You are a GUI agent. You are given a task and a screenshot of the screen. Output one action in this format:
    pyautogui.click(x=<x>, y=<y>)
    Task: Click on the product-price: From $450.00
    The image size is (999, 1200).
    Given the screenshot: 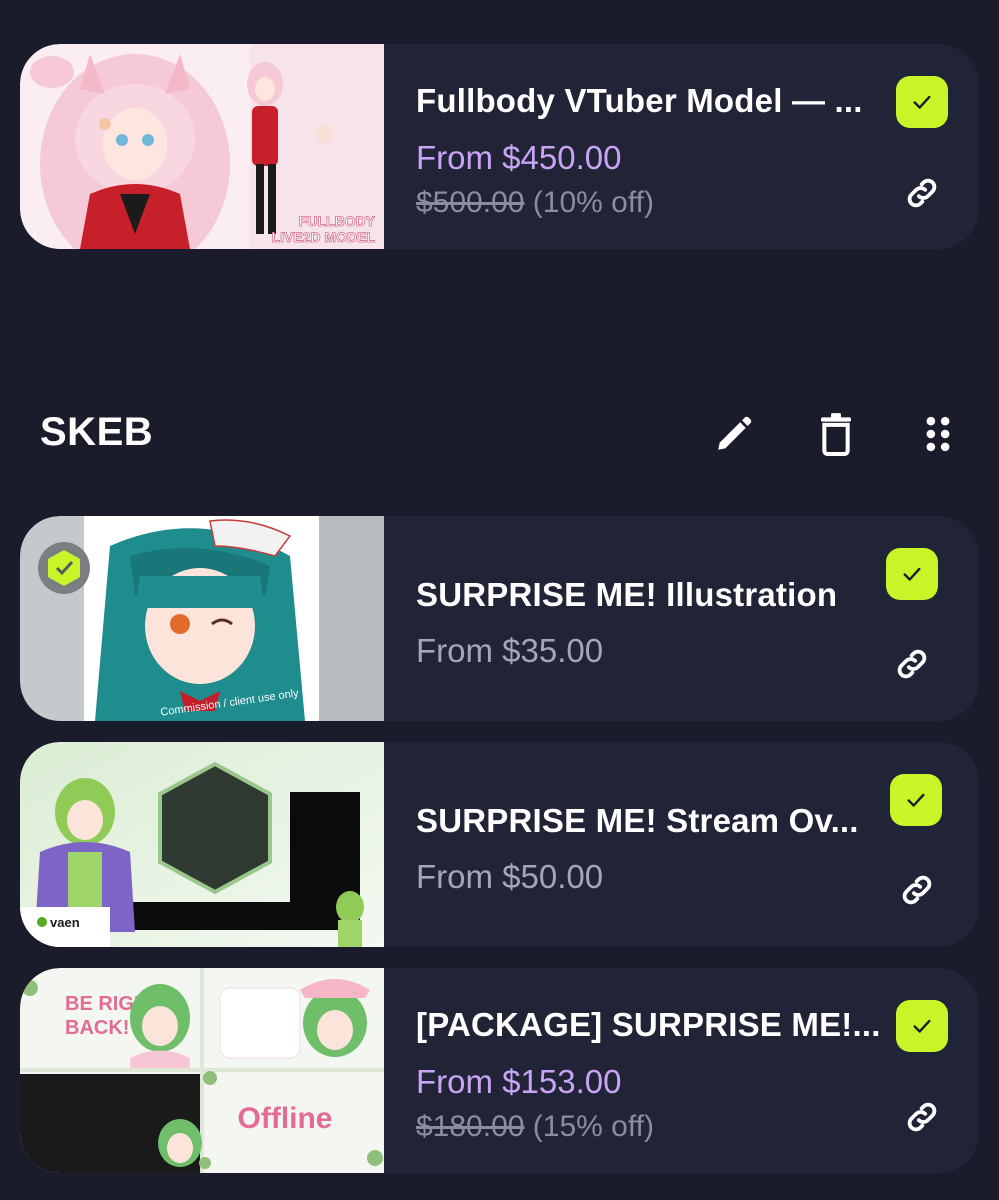 What is the action you would take?
    pyautogui.click(x=519, y=157)
    